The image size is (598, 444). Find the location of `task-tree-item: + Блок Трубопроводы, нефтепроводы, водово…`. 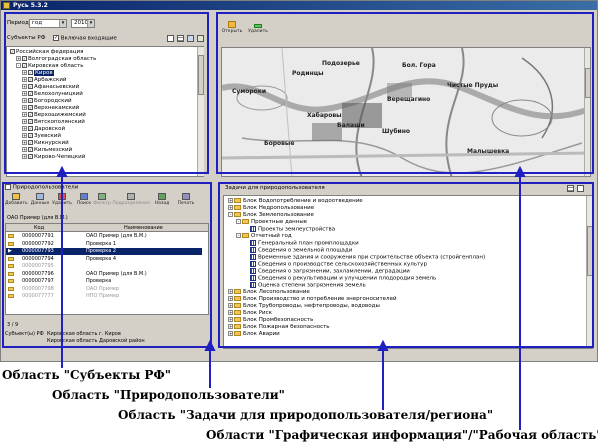

task-tree-item: + Блок Трубопроводы, нефтепроводы, водово… is located at coordinates (410, 306).